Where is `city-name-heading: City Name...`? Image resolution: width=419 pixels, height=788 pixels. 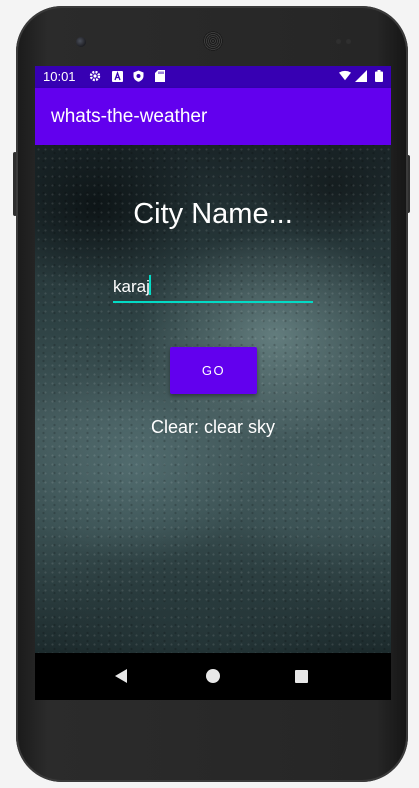
city-name-heading: City Name... is located at coordinates (213, 214).